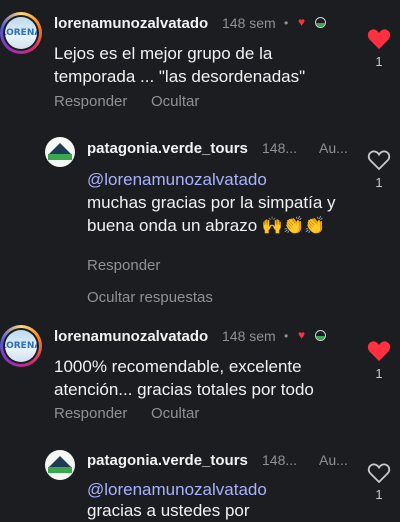 This screenshot has height=522, width=400. Describe the element at coordinates (168, 510) in the screenshot. I see `comment-text: gracias a ustedes por` at that location.